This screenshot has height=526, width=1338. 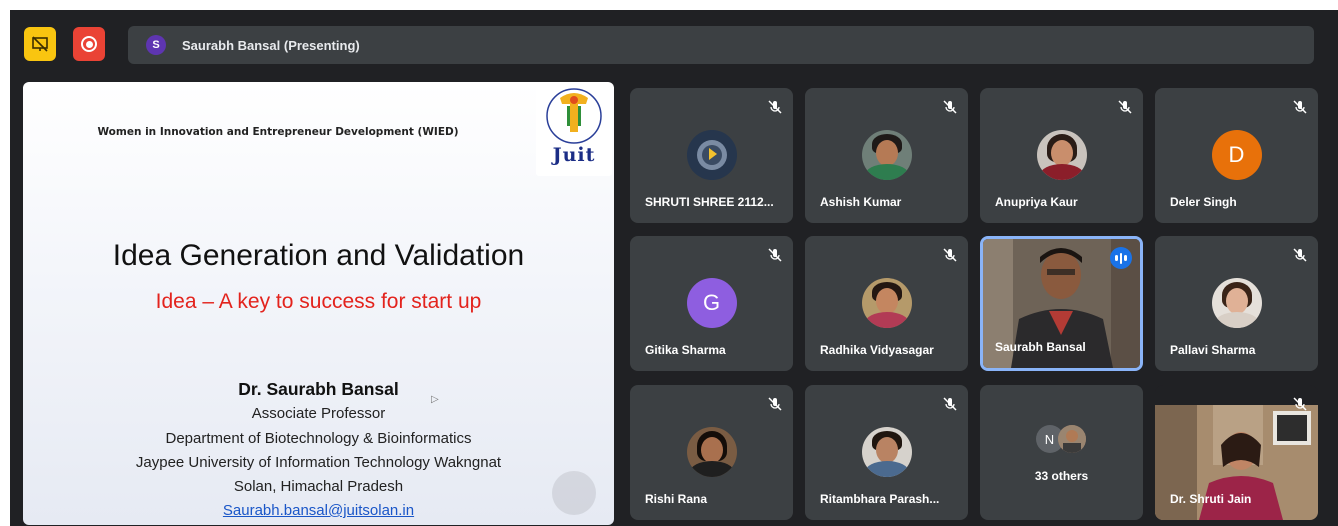 What do you see at coordinates (1061, 303) in the screenshot?
I see `participant-tile-speaking: Saurabh Bansal` at bounding box center [1061, 303].